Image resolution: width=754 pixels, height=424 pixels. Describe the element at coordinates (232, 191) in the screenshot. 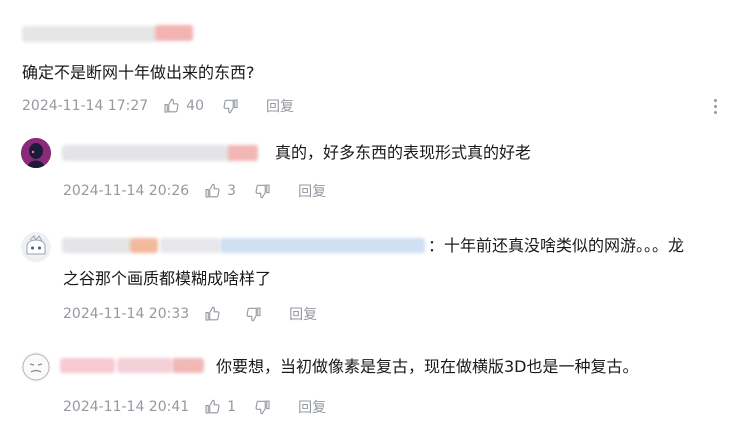

I see `like-count: 3` at that location.